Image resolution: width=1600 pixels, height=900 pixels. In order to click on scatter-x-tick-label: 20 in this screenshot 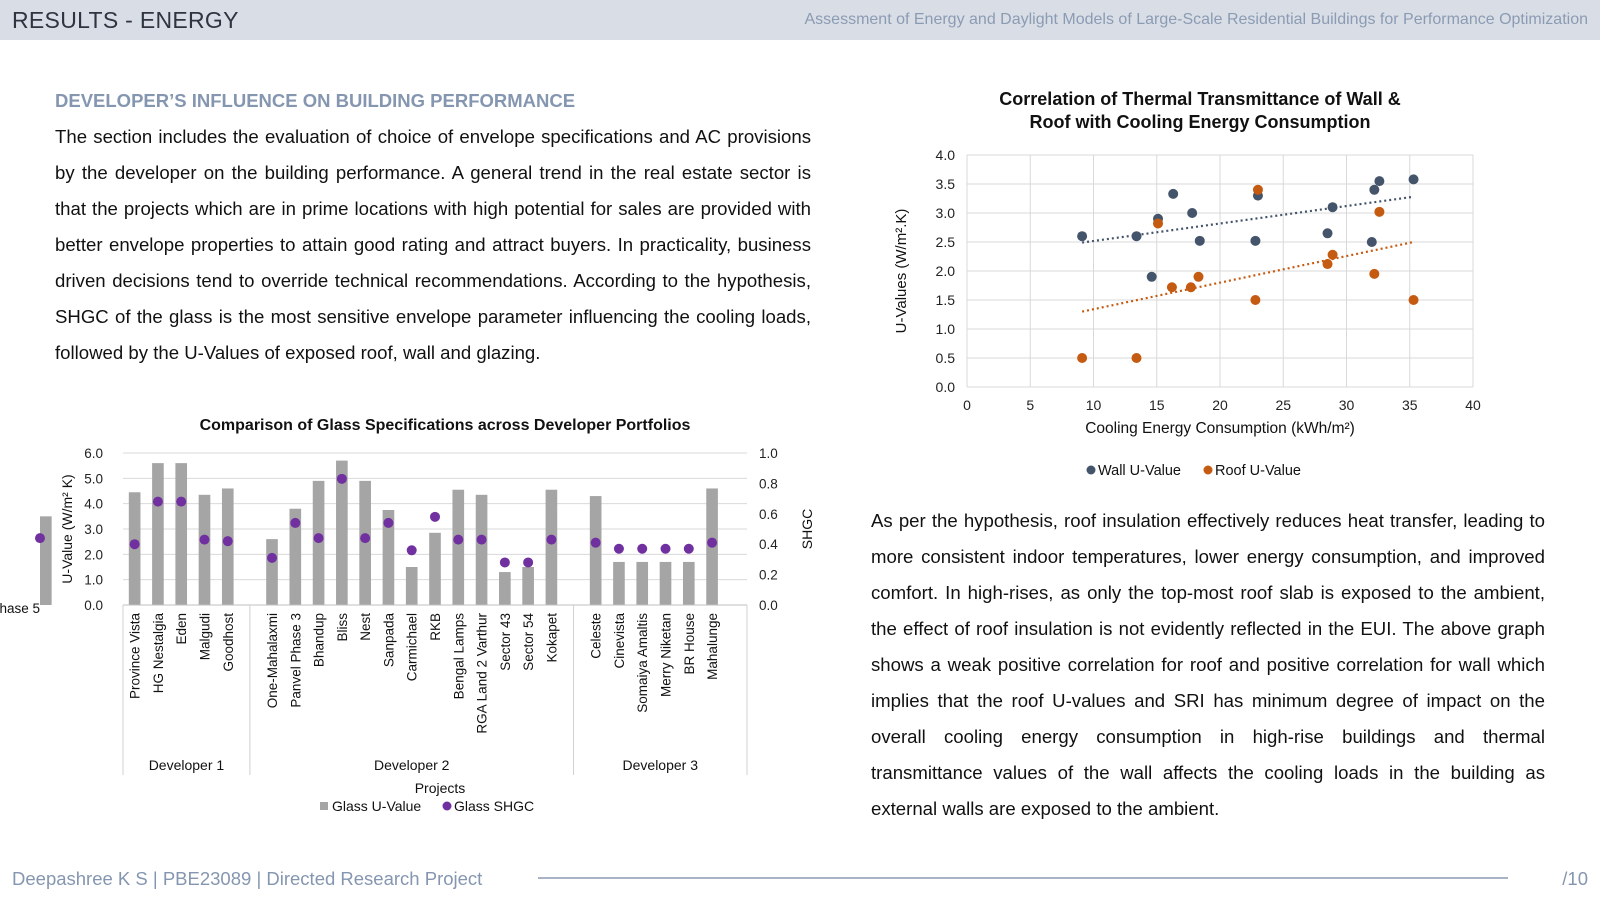, I will do `click(1220, 405)`.